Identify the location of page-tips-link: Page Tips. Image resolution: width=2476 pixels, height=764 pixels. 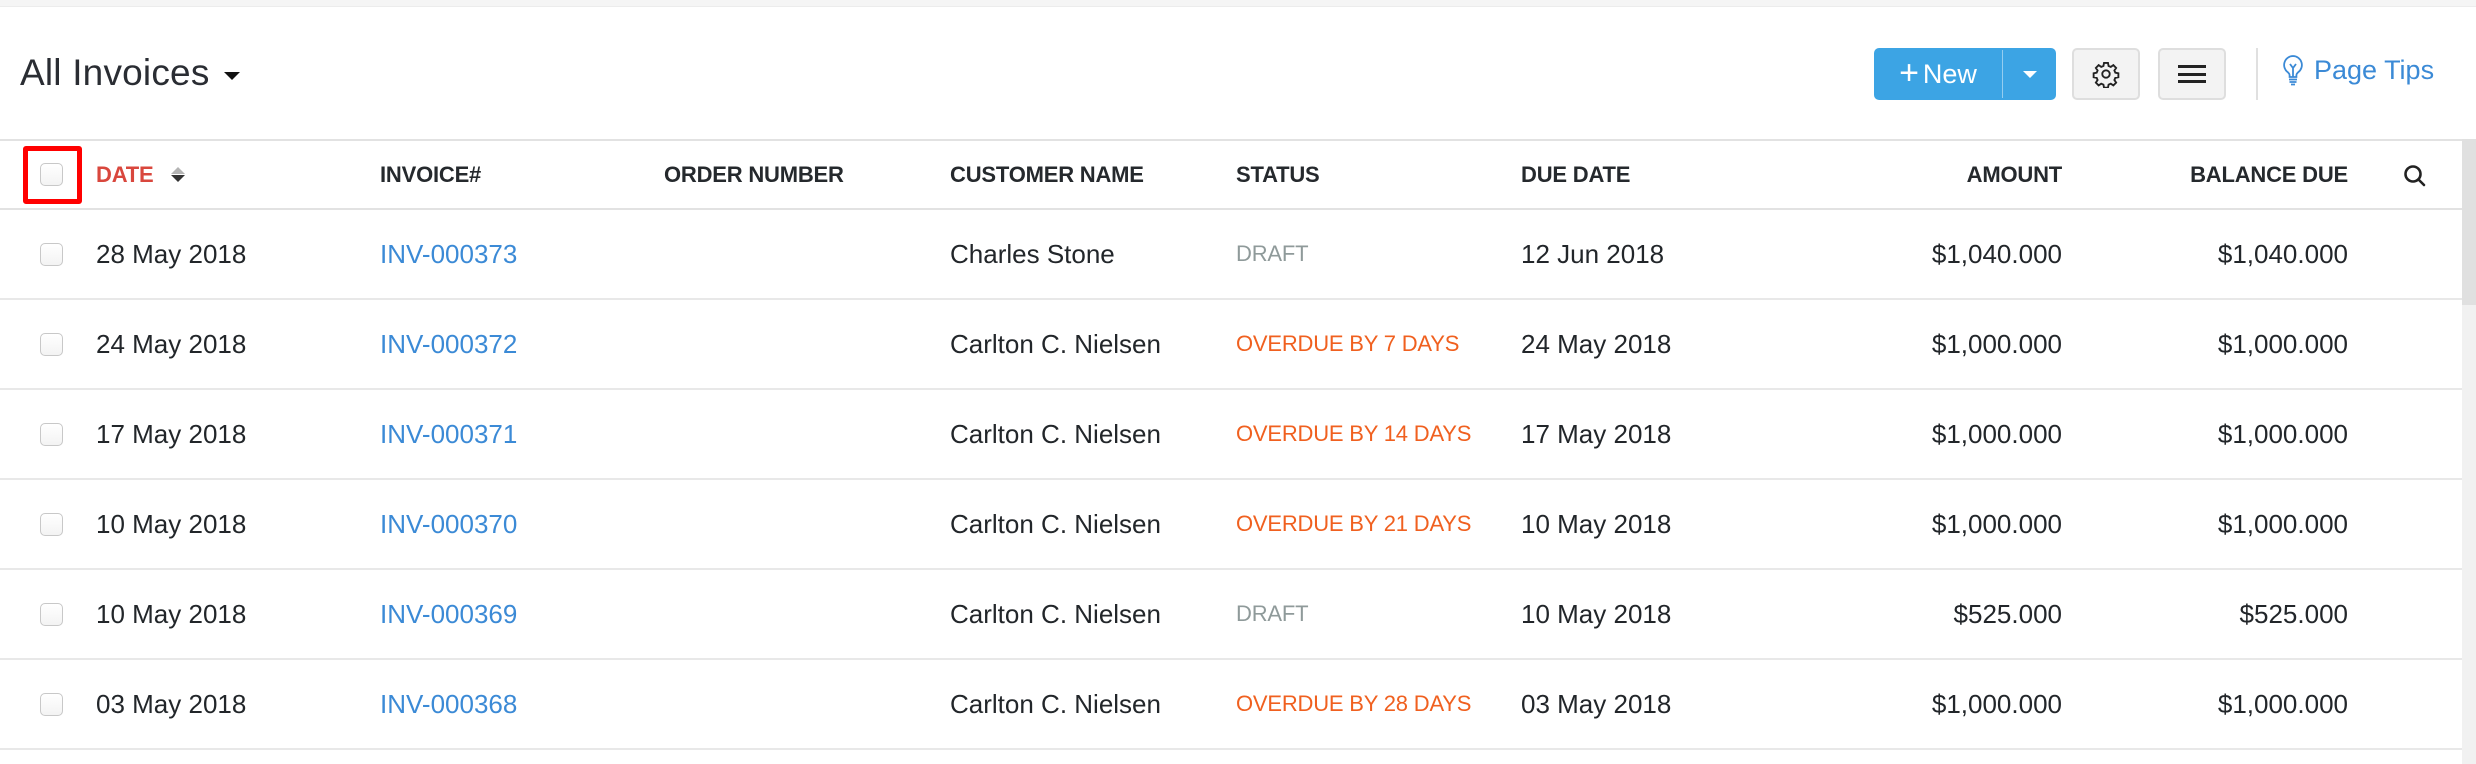
(2358, 70).